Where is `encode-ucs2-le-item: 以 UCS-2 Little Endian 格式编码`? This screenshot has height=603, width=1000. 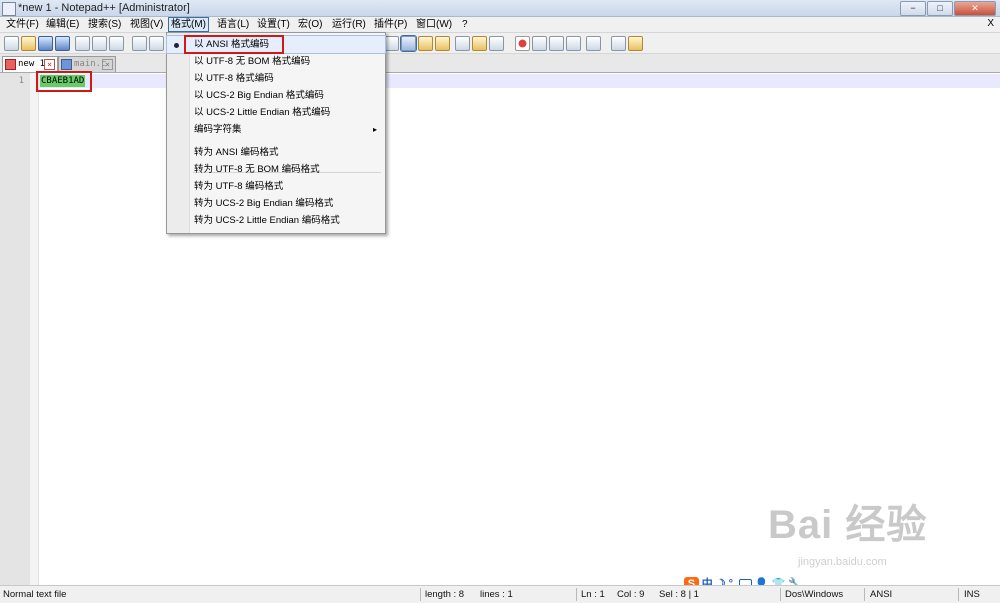 encode-ucs2-le-item: 以 UCS-2 Little Endian 格式编码 is located at coordinates (276, 112).